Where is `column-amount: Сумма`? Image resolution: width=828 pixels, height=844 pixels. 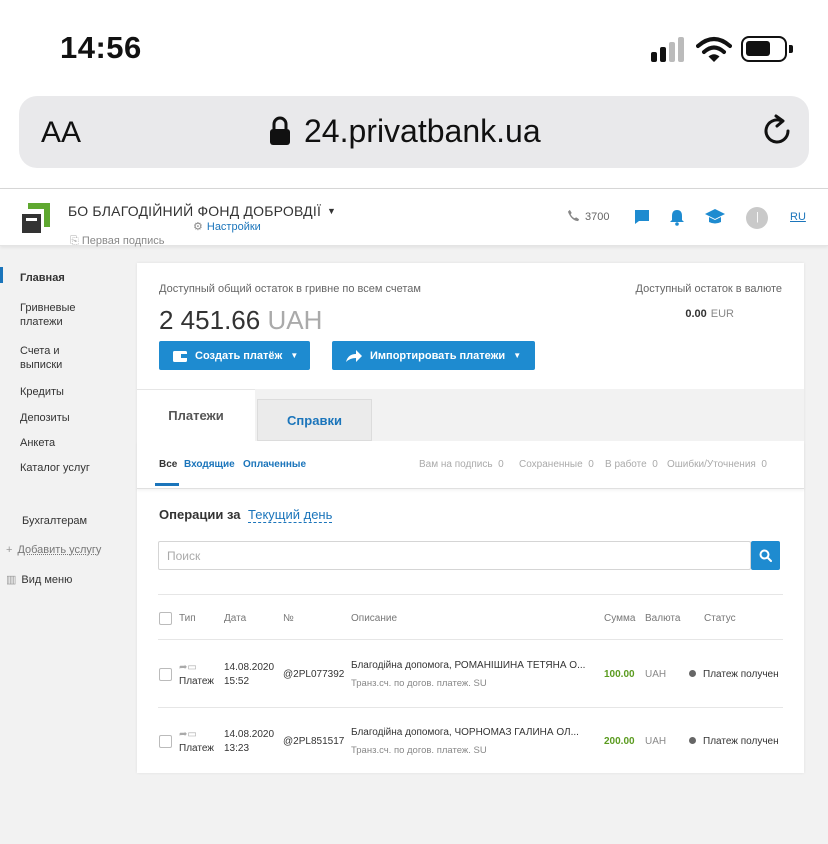
column-amount: Сумма is located at coordinates (619, 618).